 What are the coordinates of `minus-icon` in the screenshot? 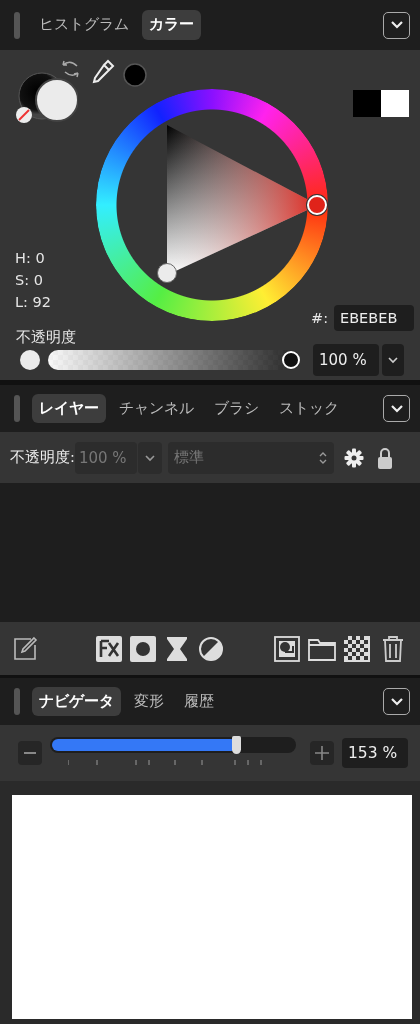 It's located at (30, 753).